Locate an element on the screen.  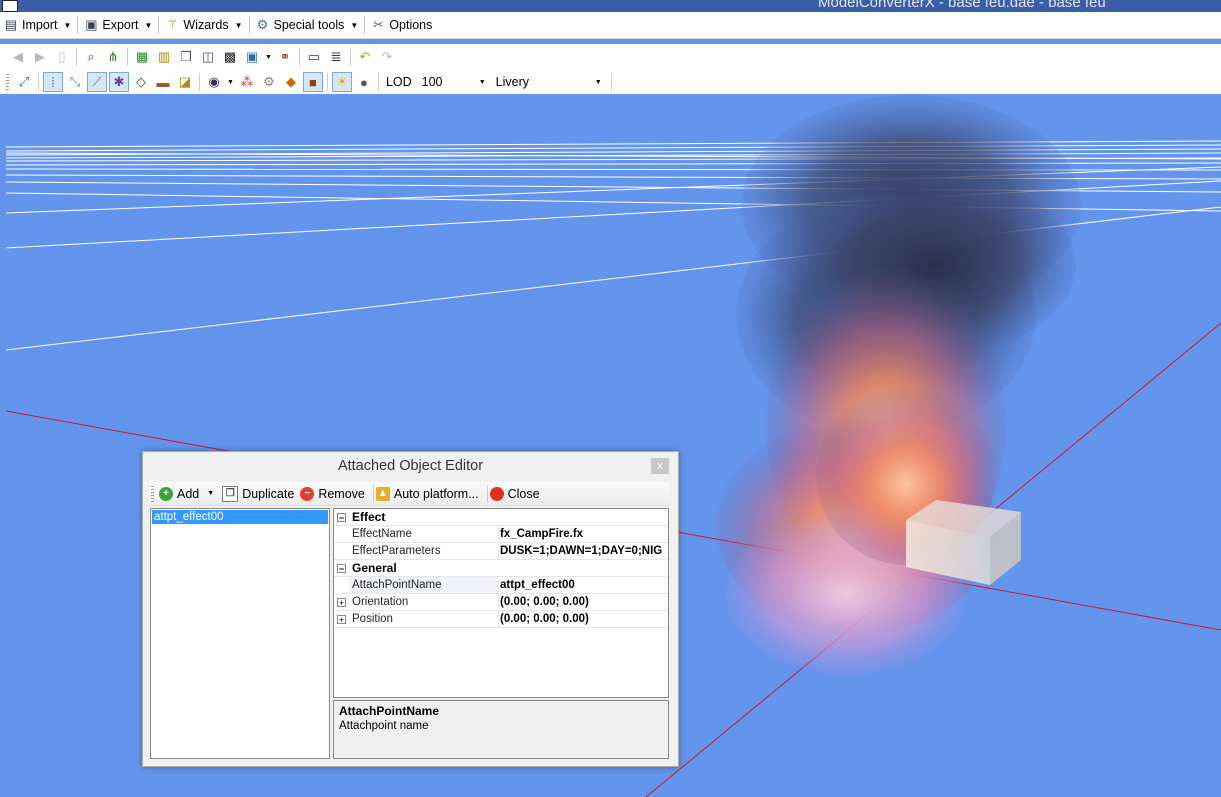
property-value: fx_CampFire.fx is located at coordinates (583, 534).